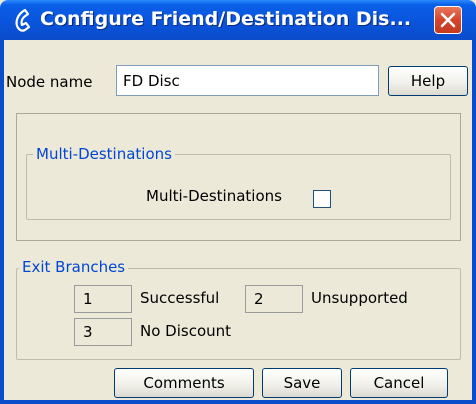 Image resolution: width=476 pixels, height=404 pixels. I want to click on exit-branch-number: 2, so click(274, 299).